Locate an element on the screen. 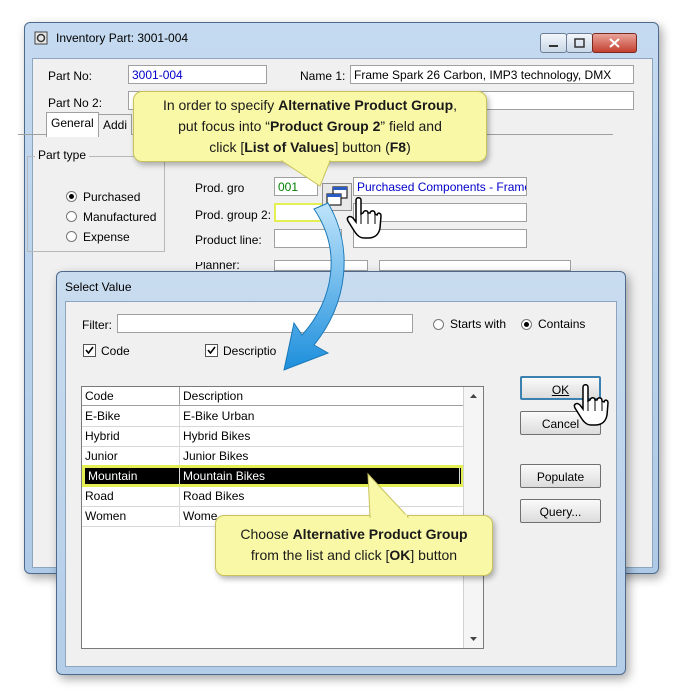 This screenshot has height=696, width=679. radio-purchased-label: Purchased is located at coordinates (112, 197).